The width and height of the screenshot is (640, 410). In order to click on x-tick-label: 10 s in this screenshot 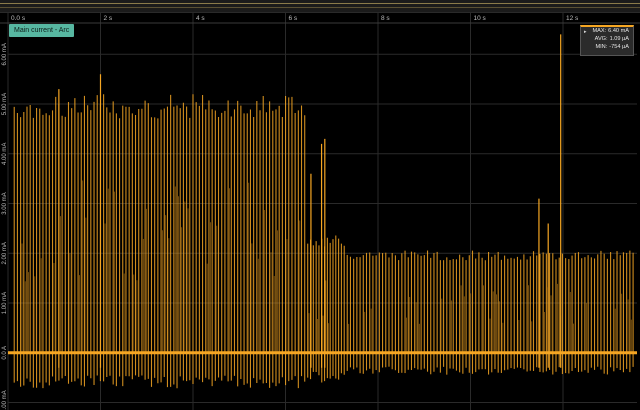, I will do `click(480, 18)`.